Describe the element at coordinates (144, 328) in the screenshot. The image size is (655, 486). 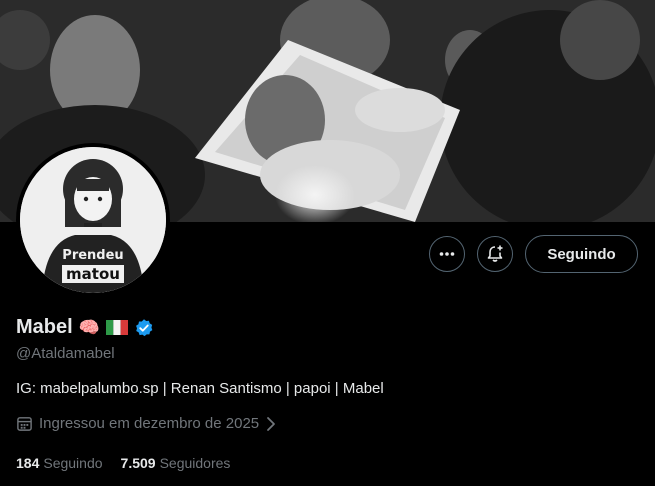
I see `verified-badge-icon` at that location.